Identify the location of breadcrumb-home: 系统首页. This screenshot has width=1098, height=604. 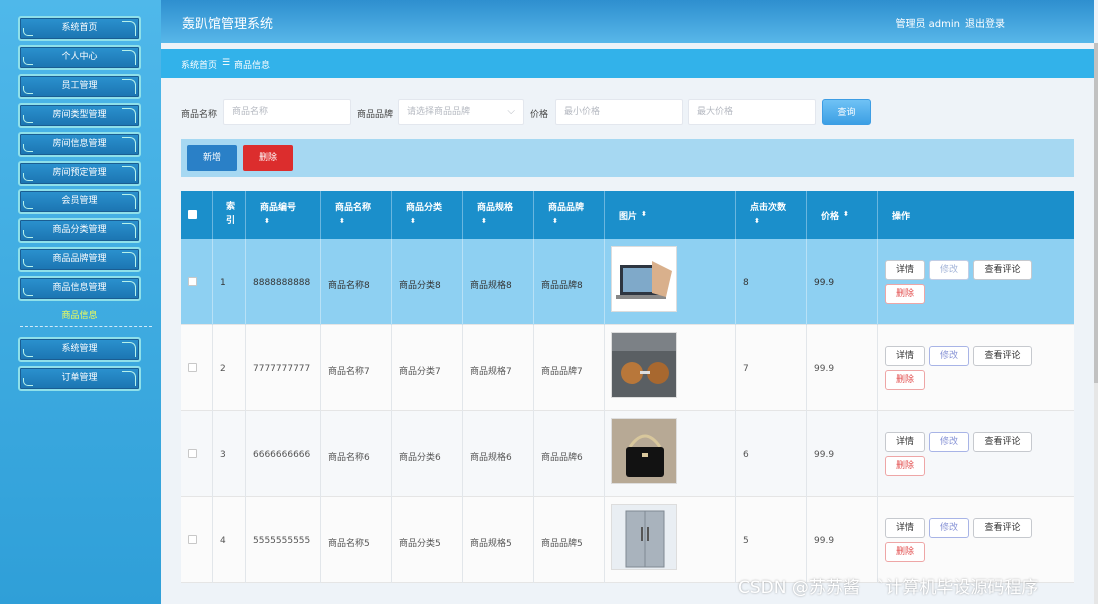
(199, 64).